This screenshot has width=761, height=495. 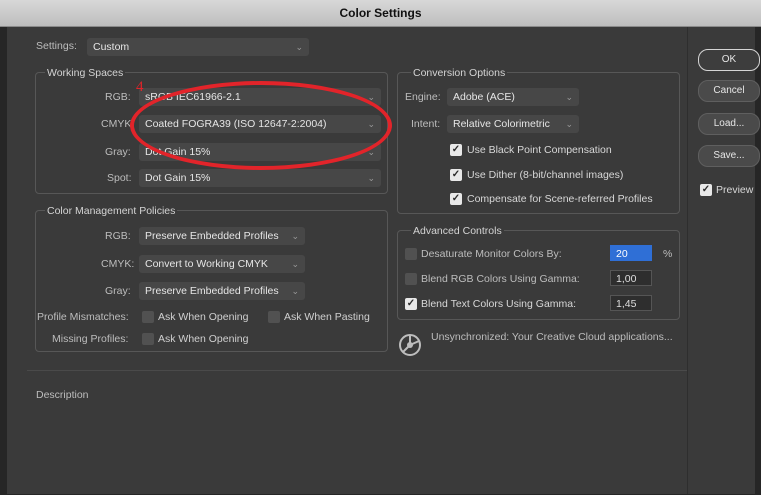 I want to click on ws-spot-label: Spot:, so click(x=119, y=178).